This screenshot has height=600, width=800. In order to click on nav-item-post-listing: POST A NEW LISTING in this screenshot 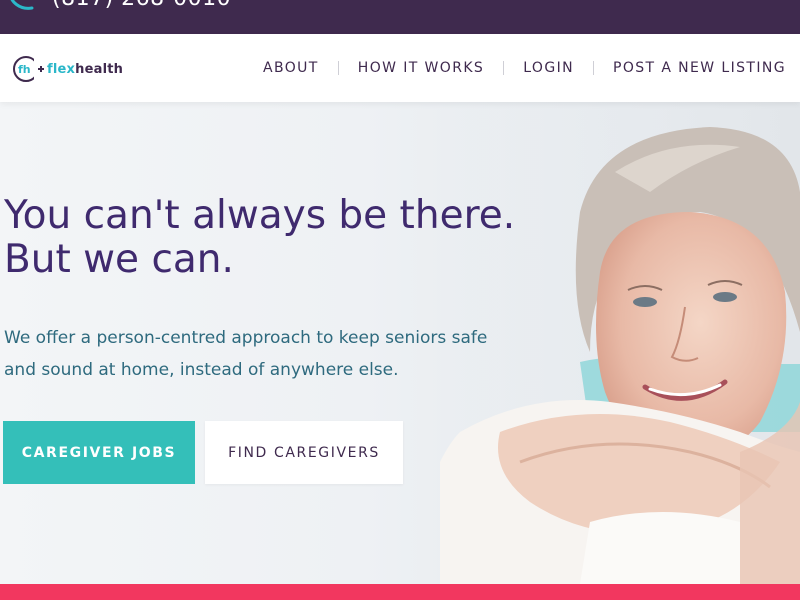, I will do `click(699, 68)`.